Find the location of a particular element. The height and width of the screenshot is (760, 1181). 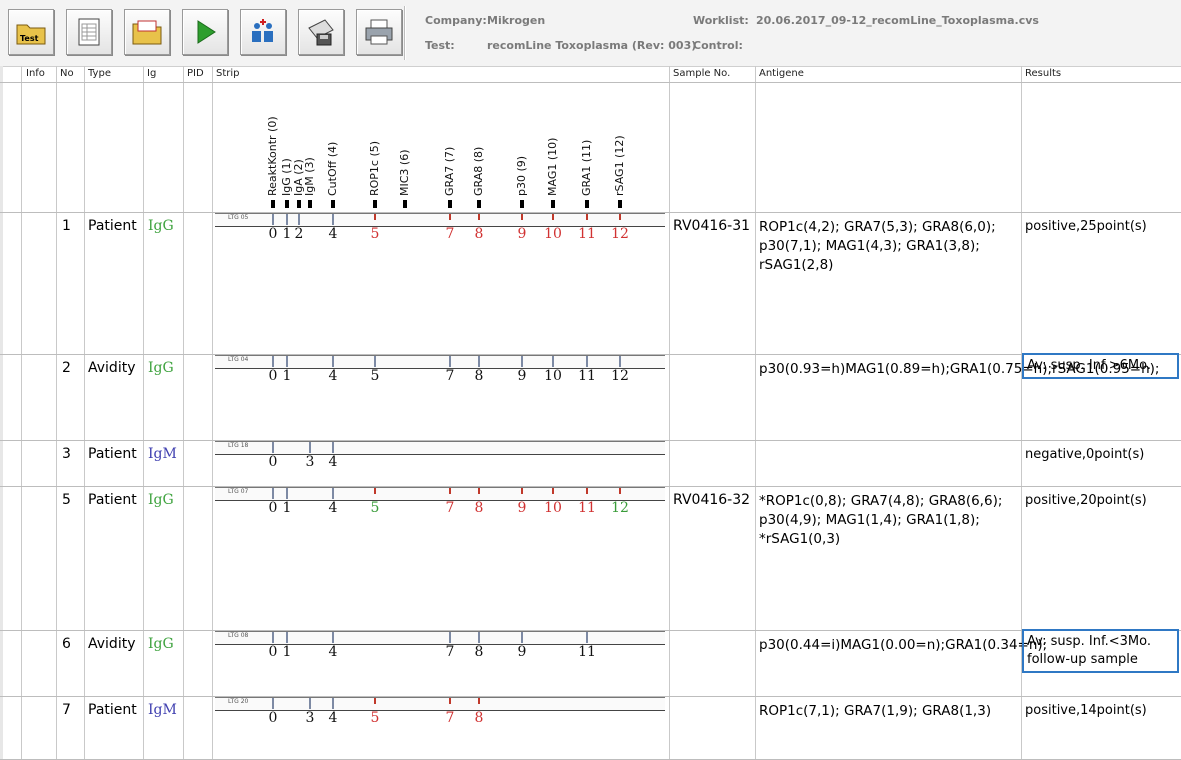

band-label: p30 (9) is located at coordinates (521, 175).